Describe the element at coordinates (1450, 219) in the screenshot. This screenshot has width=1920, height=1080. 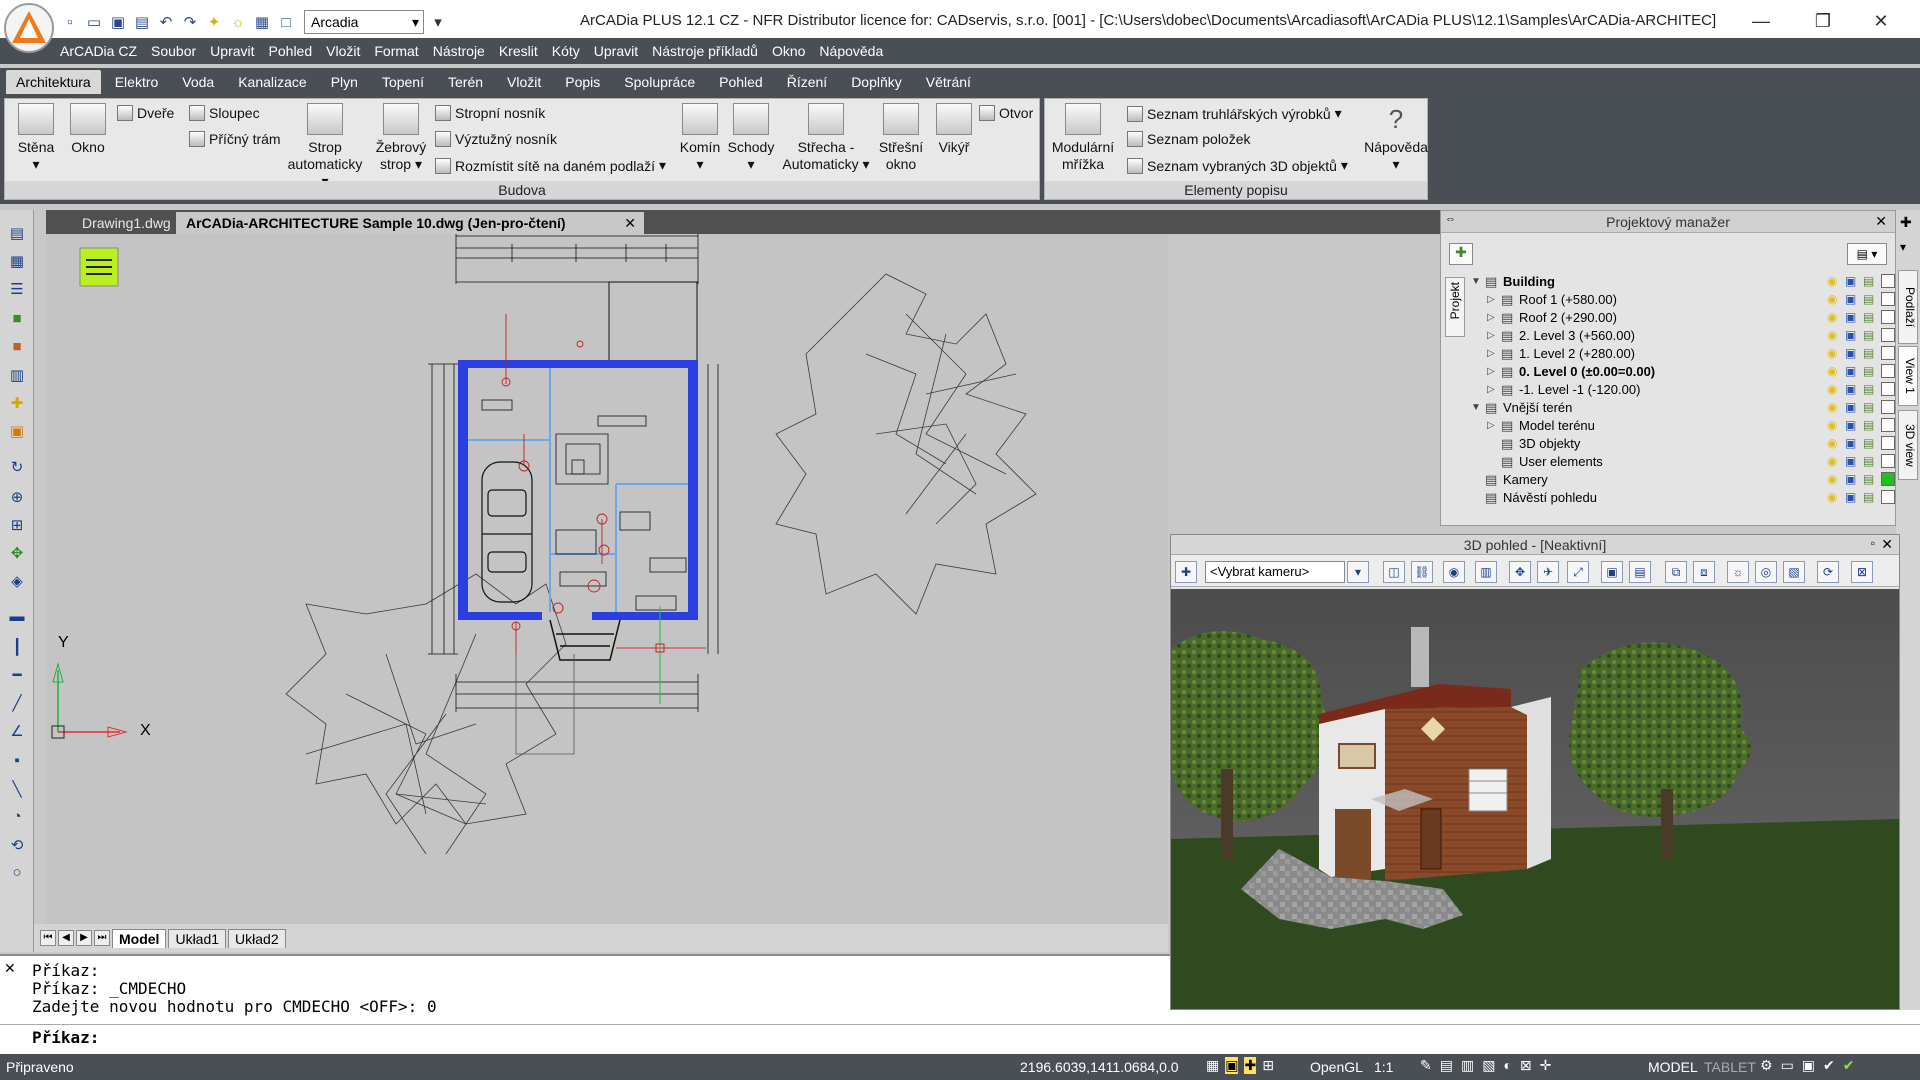
I see `pm-pin-icon: ⇔` at that location.